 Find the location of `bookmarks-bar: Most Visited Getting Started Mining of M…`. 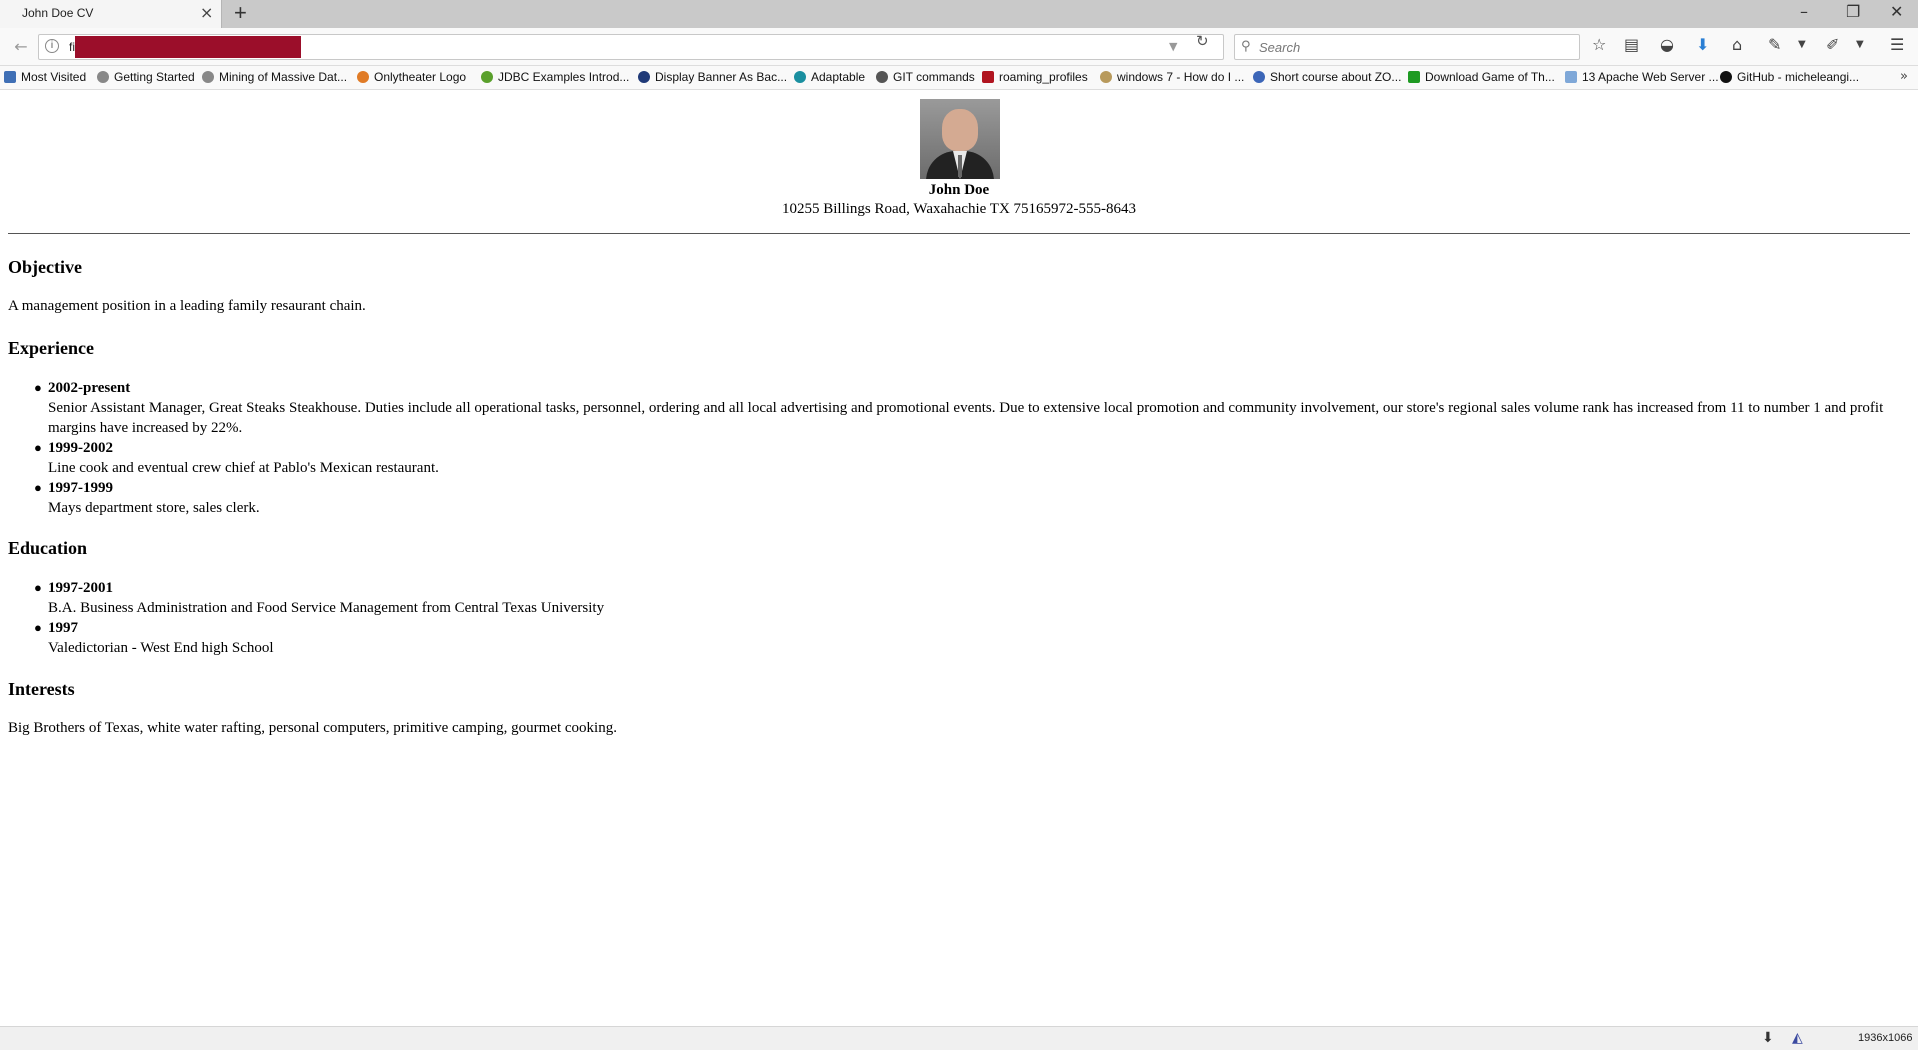

bookmarks-bar: Most Visited Getting Started Mining of M… is located at coordinates (959, 78).